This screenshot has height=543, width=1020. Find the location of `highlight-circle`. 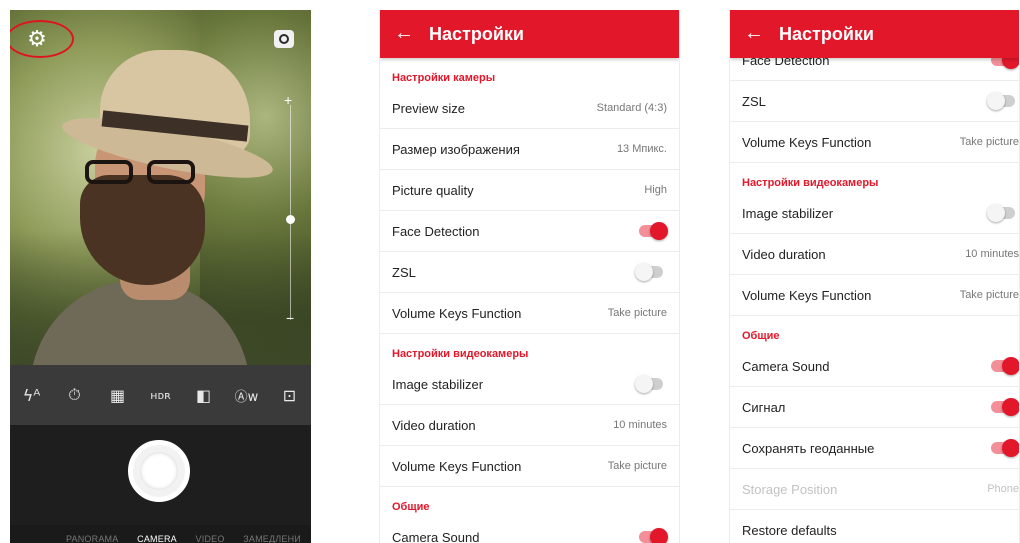

highlight-circle is located at coordinates (42, 39).